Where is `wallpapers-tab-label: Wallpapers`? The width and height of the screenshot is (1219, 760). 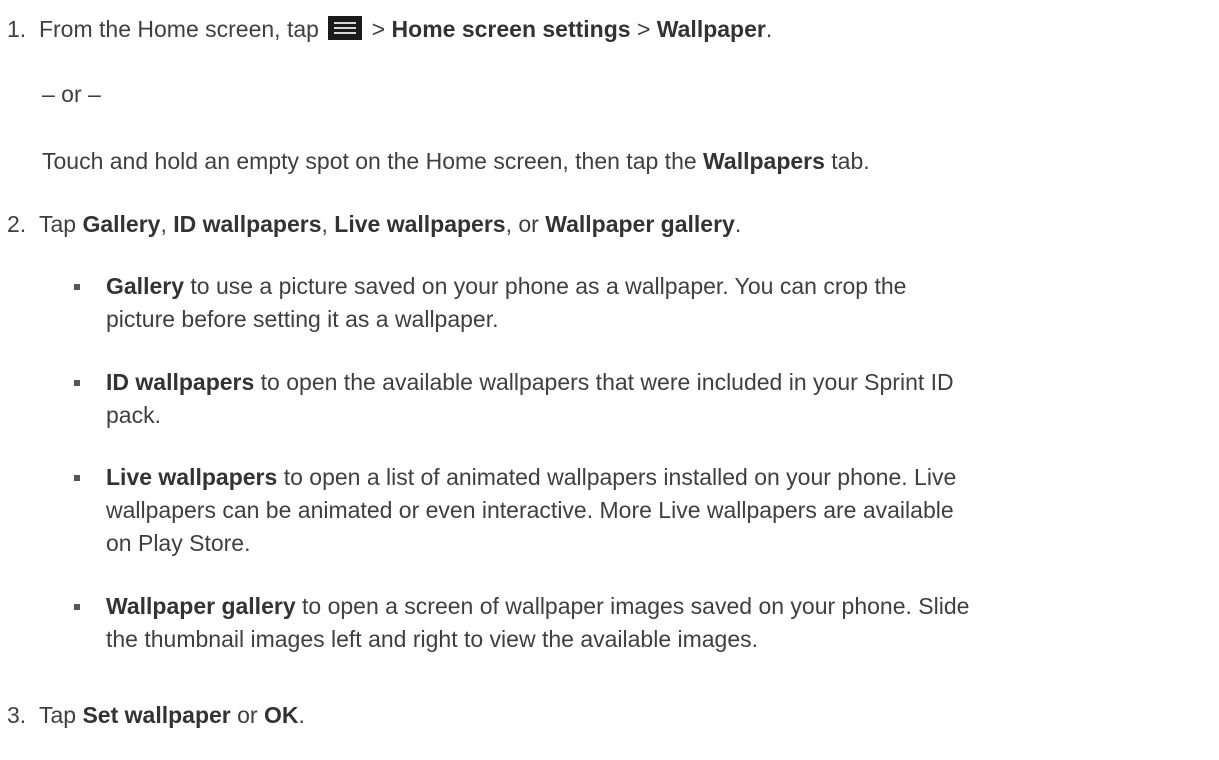
wallpapers-tab-label: Wallpapers is located at coordinates (764, 161).